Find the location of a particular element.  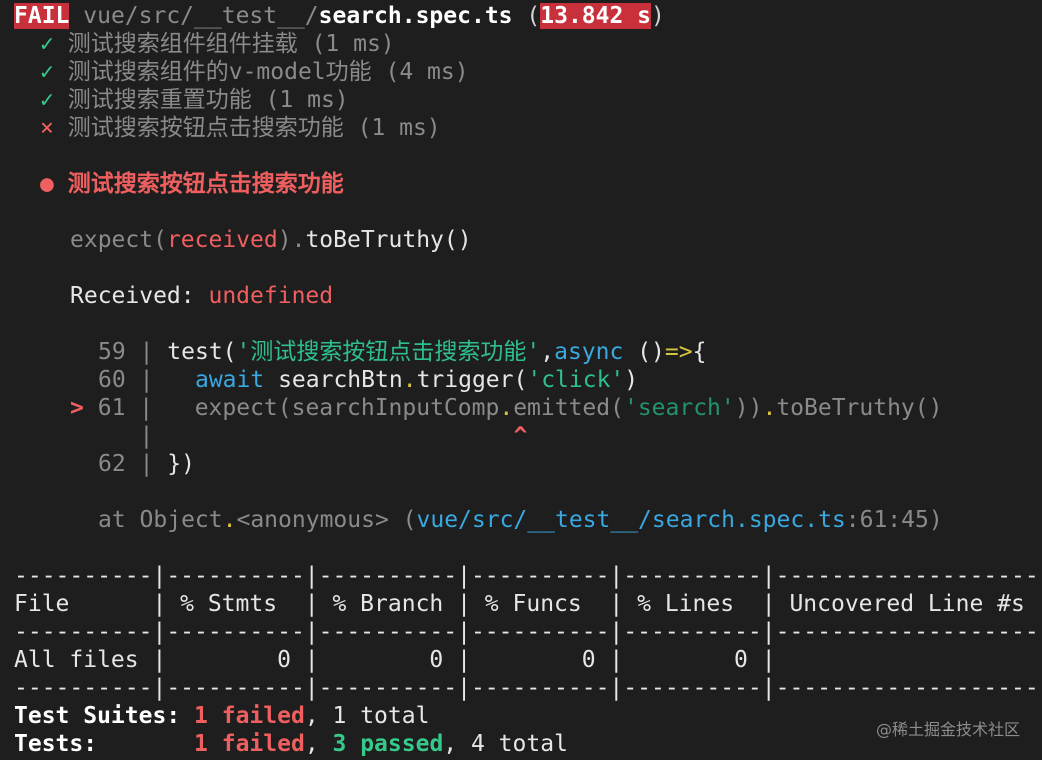

received-message: Received: undefined is located at coordinates (202, 296).